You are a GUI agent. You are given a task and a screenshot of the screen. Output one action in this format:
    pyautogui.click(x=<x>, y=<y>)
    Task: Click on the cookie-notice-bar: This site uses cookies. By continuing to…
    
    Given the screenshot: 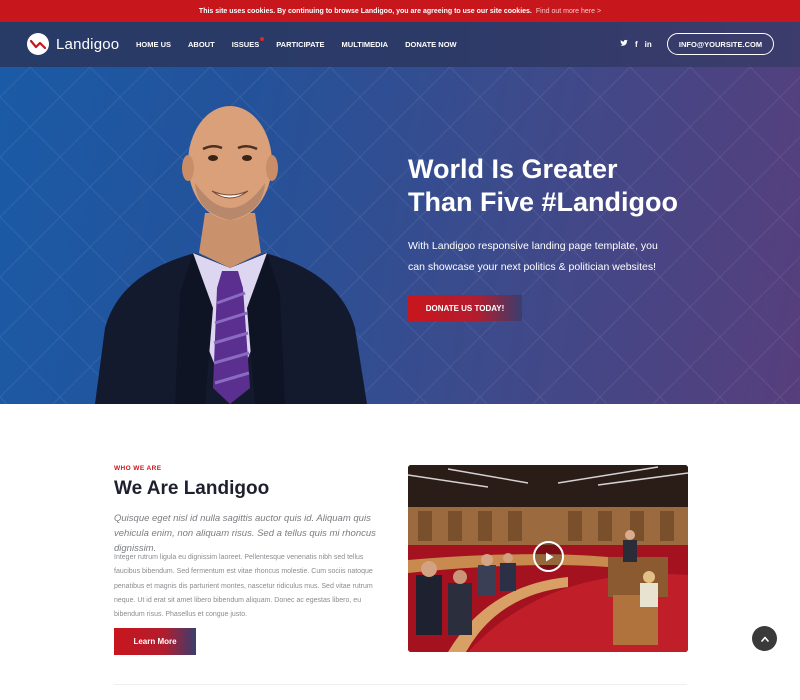 What is the action you would take?
    pyautogui.click(x=400, y=11)
    